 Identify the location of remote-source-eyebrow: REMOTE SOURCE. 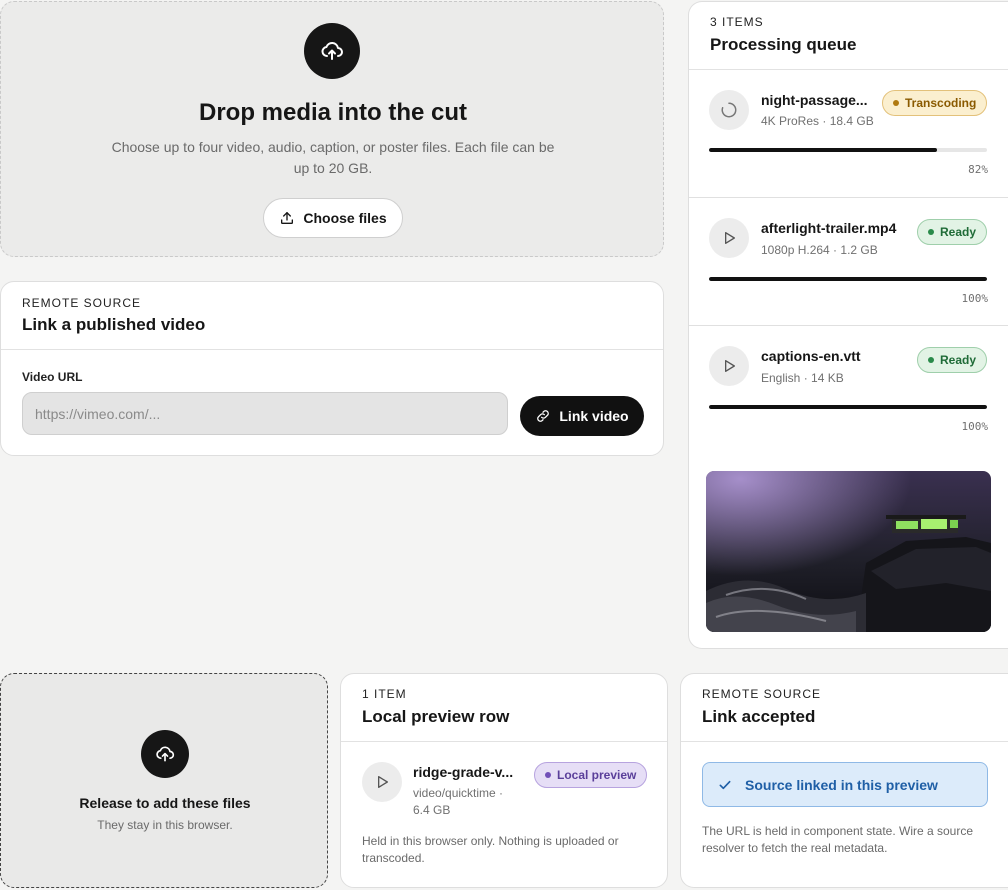
(82, 303).